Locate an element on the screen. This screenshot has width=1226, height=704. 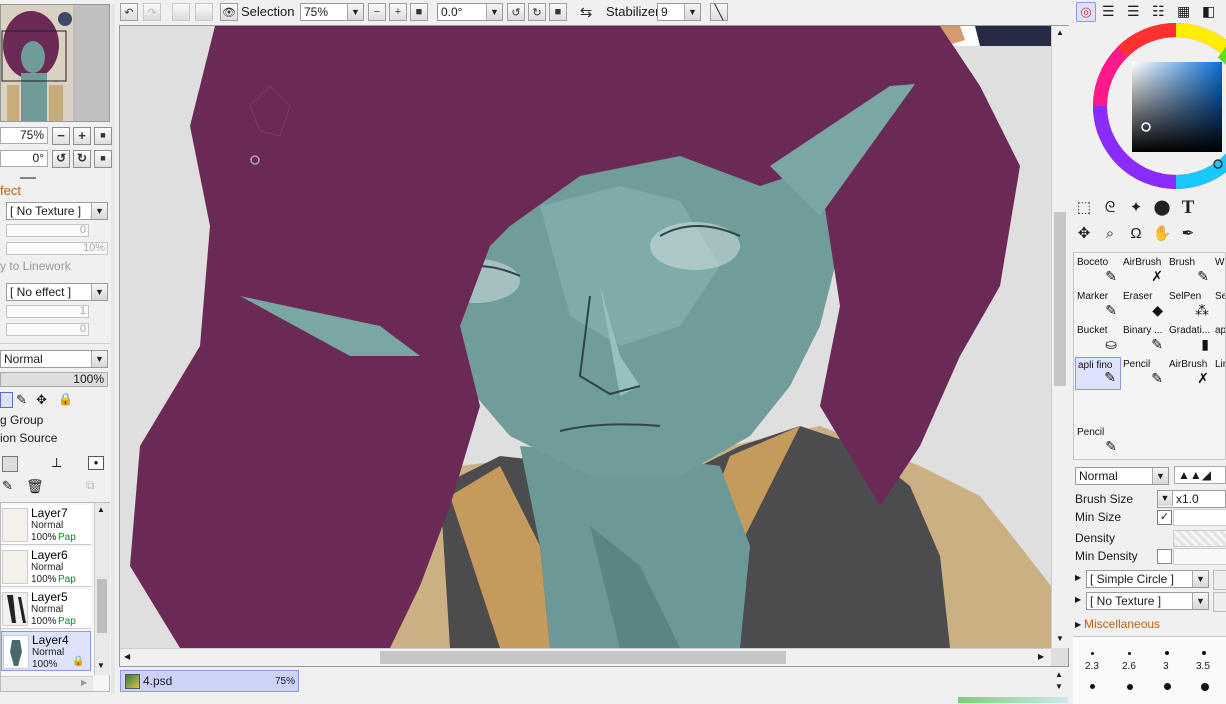
brush-cell: Binary ... ✎ is located at coordinates (1144, 339).